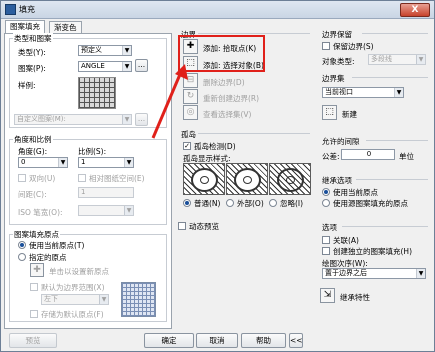  What do you see at coordinates (415, 10) in the screenshot?
I see `close-button: X` at bounding box center [415, 10].